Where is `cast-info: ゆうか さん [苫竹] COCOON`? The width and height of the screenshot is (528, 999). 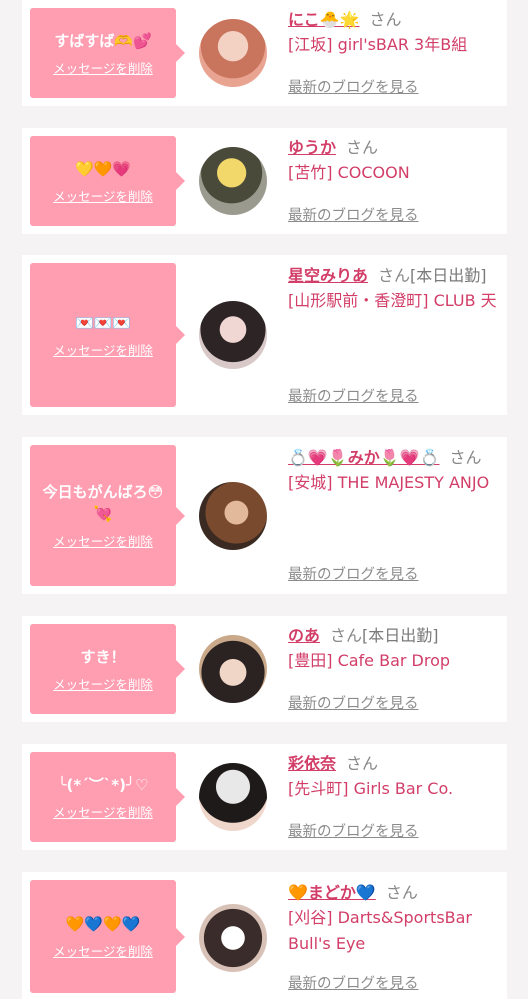
cast-info: ゆうか さん [苫竹] COCOON is located at coordinates (393, 160).